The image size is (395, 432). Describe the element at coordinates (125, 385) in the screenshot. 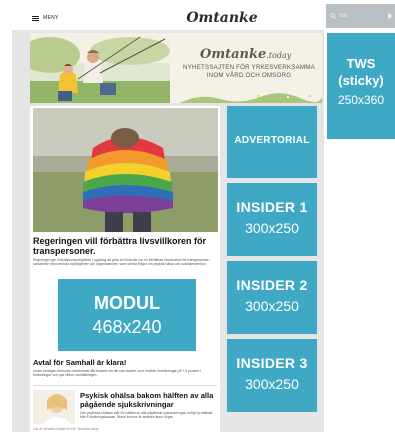

I see `article-divider` at that location.